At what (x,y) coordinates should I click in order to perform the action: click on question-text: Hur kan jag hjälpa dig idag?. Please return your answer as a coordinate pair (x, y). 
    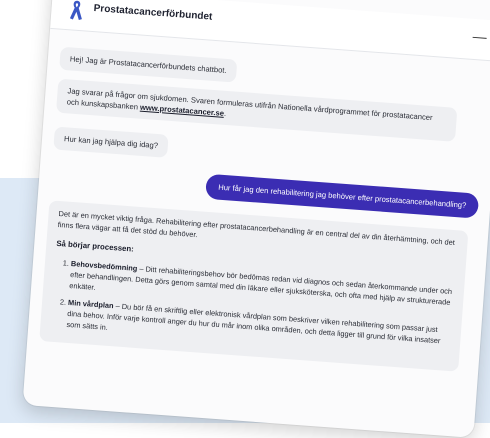
    Looking at the image, I should click on (111, 142).